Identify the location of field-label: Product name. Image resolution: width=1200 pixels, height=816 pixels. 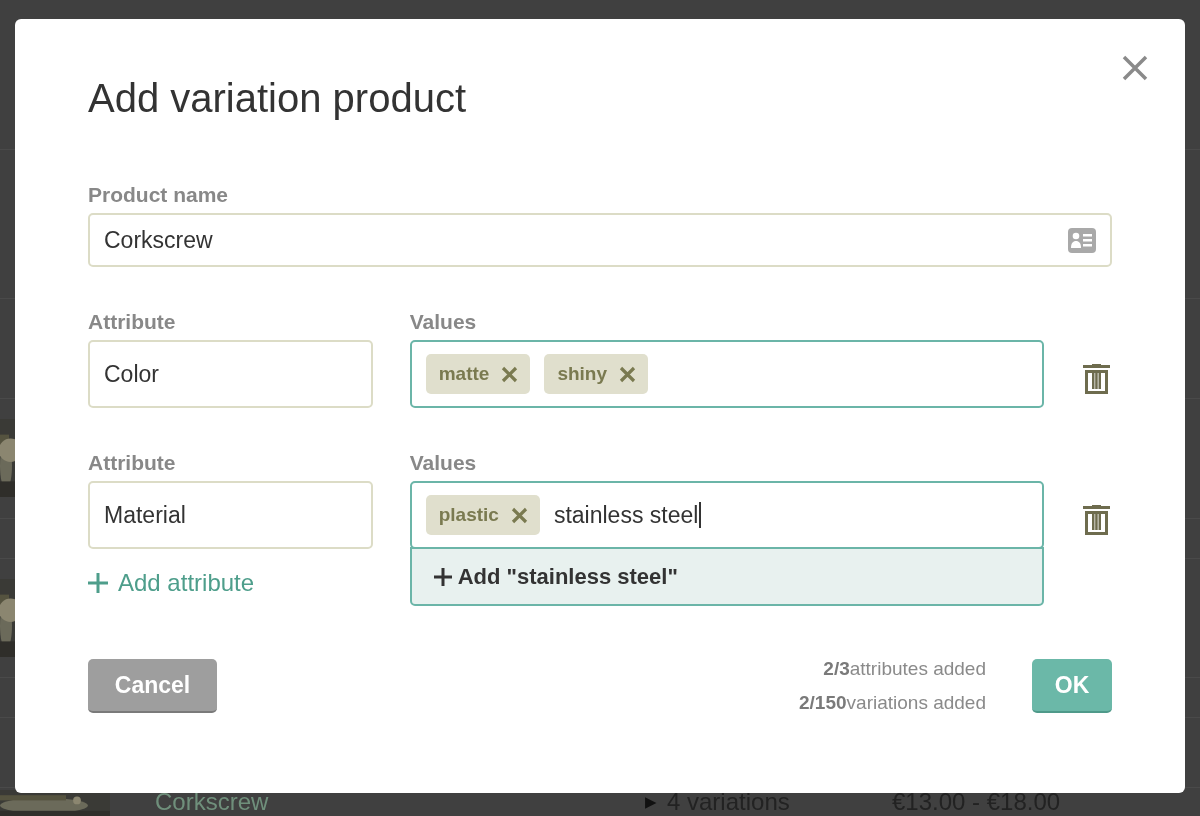
(159, 195).